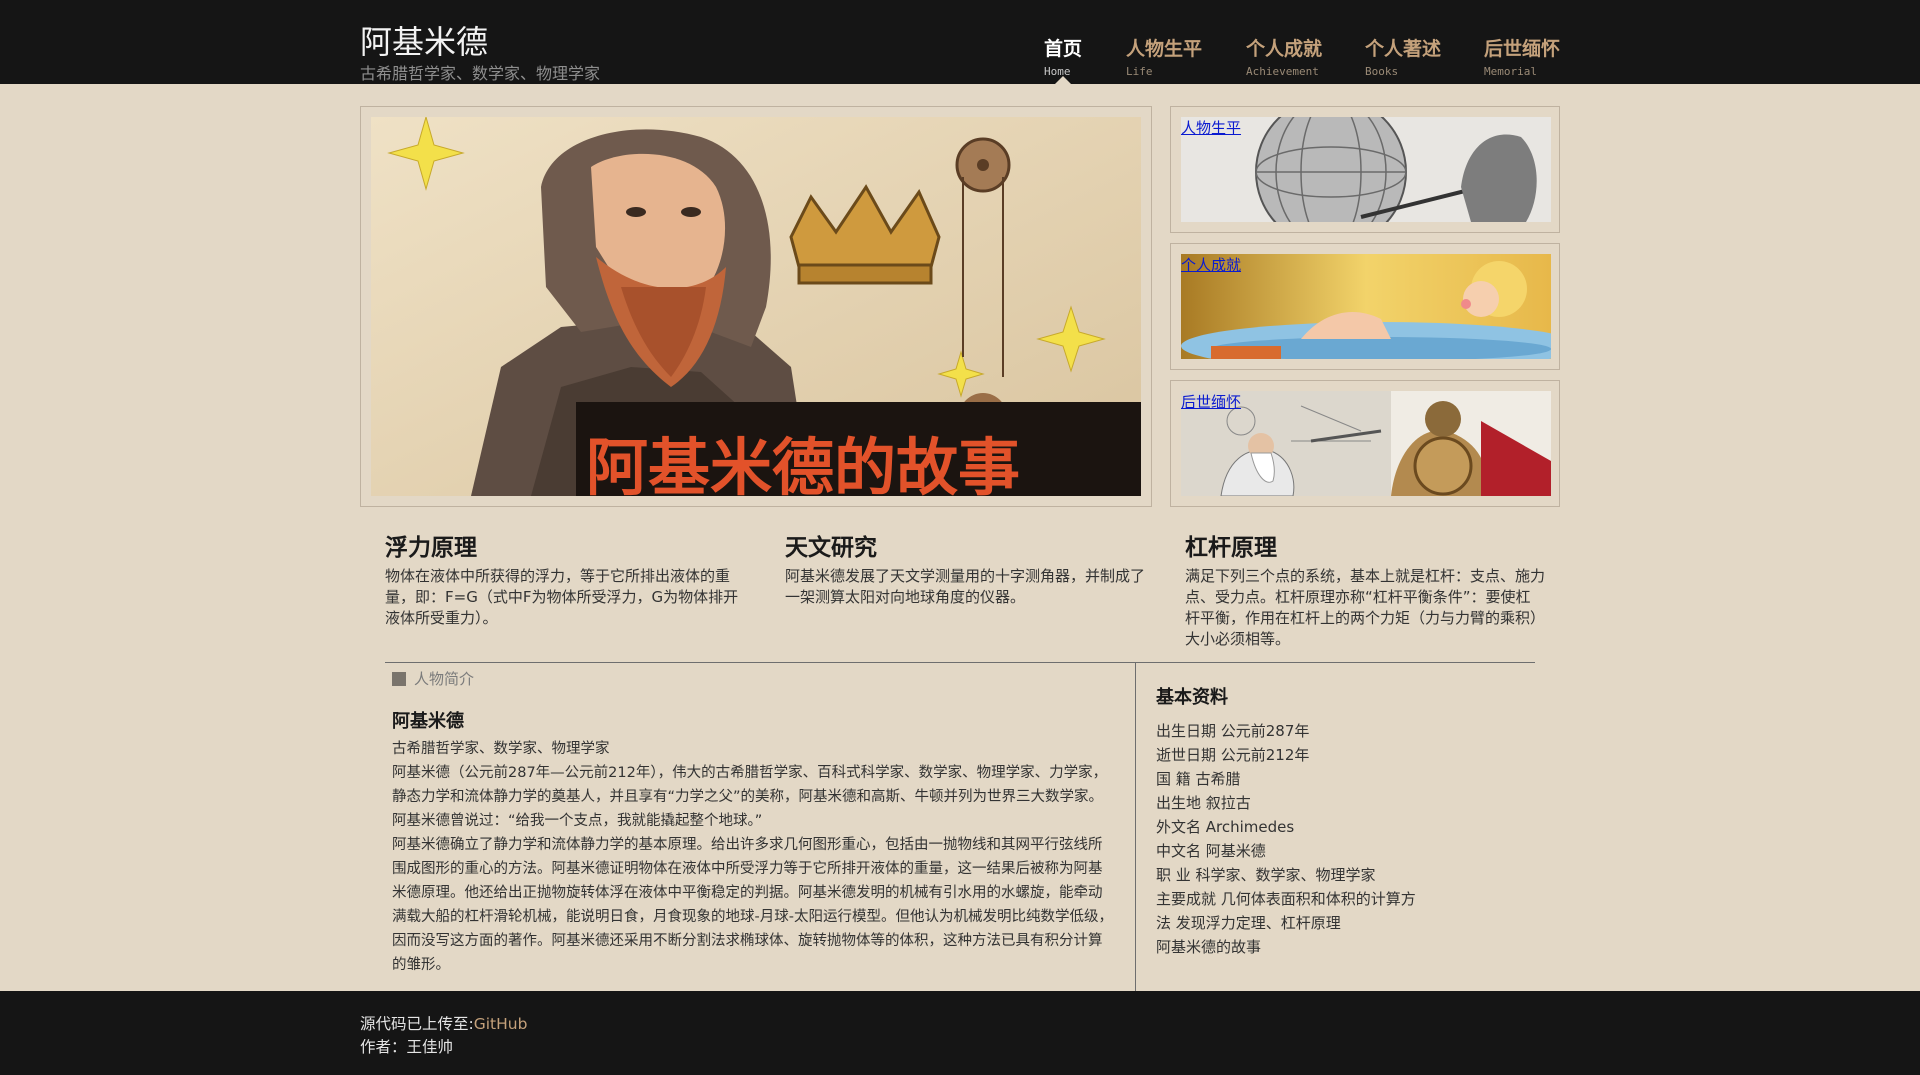  Describe the element at coordinates (1164, 49) in the screenshot. I see `nav-item-label: 人物生平` at that location.